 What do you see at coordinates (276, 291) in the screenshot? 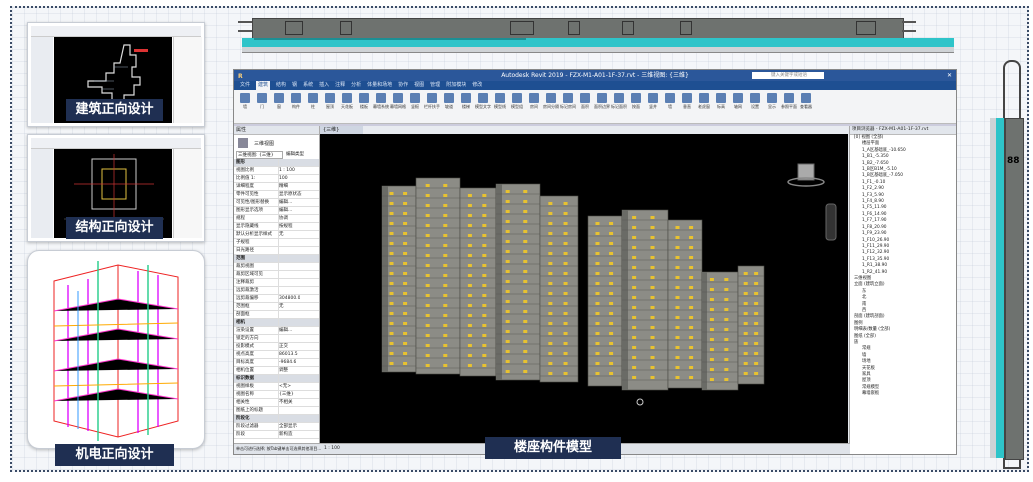
I see `property-row: 远剪裁激活` at bounding box center [276, 291].